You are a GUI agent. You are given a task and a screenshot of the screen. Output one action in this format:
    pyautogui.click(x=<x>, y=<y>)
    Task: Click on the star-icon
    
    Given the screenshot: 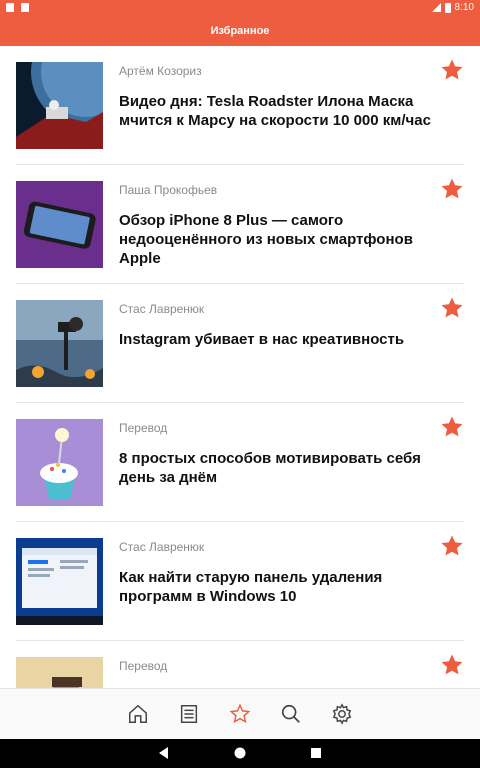 What is the action you would take?
    pyautogui.click(x=240, y=714)
    